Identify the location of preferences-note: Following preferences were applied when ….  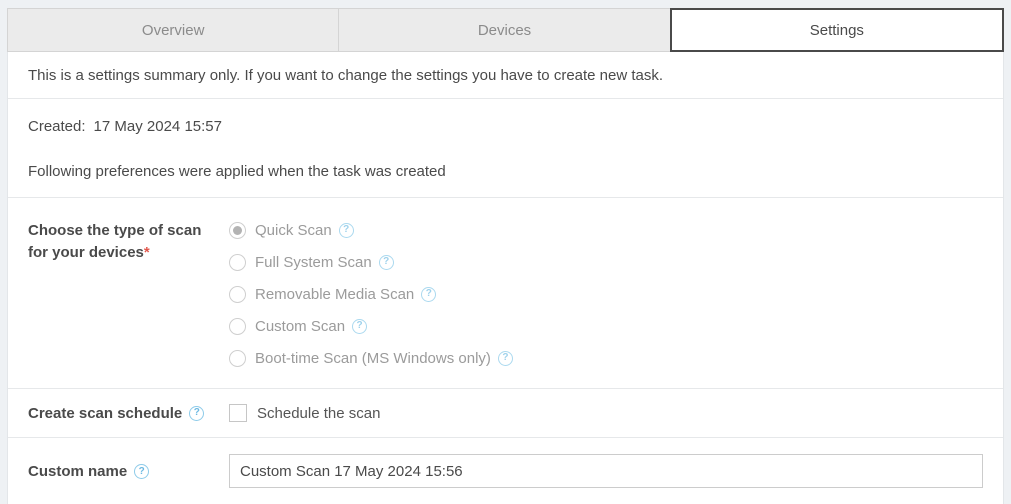
(237, 171).